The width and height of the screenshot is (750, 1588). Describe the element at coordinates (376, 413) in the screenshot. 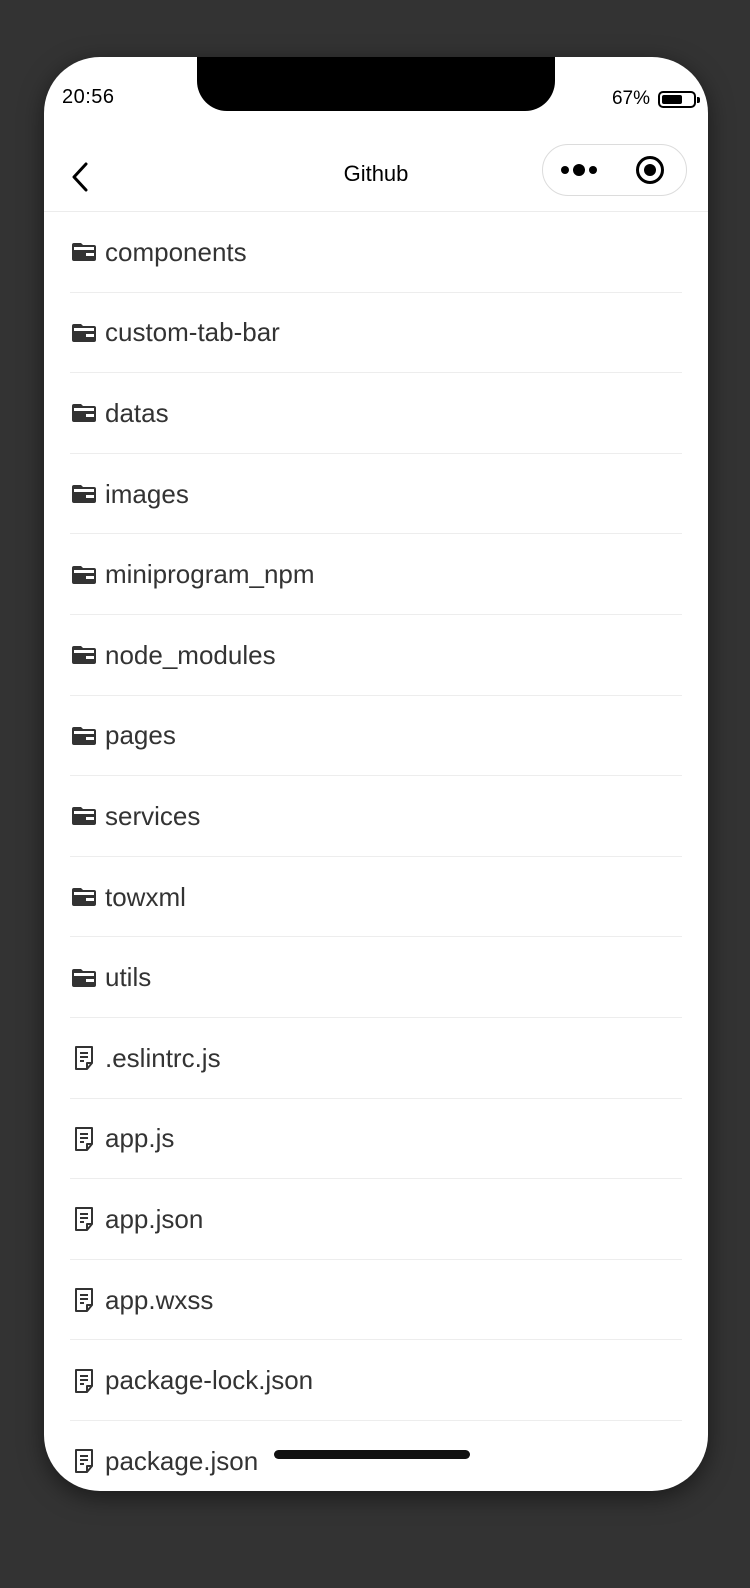

I see `folder-row: datas` at that location.